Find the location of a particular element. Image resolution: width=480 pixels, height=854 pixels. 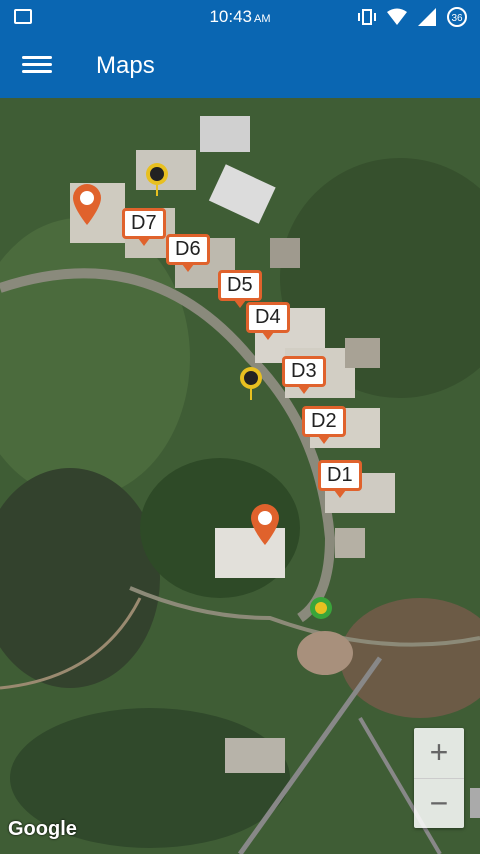

battery-badge-icon: 36 is located at coordinates (457, 17).